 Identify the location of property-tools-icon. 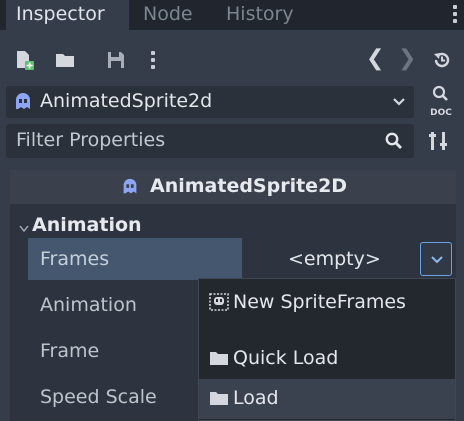
(439, 141).